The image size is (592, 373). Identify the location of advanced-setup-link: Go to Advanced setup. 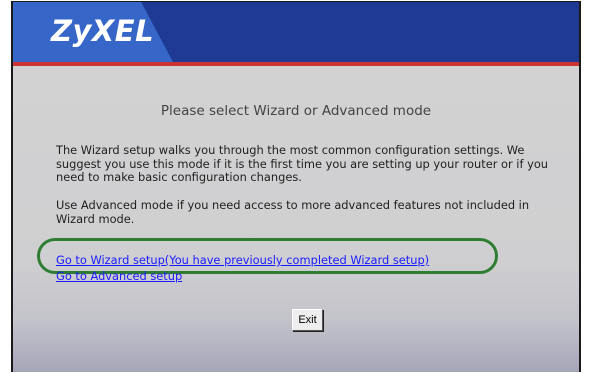
(119, 276).